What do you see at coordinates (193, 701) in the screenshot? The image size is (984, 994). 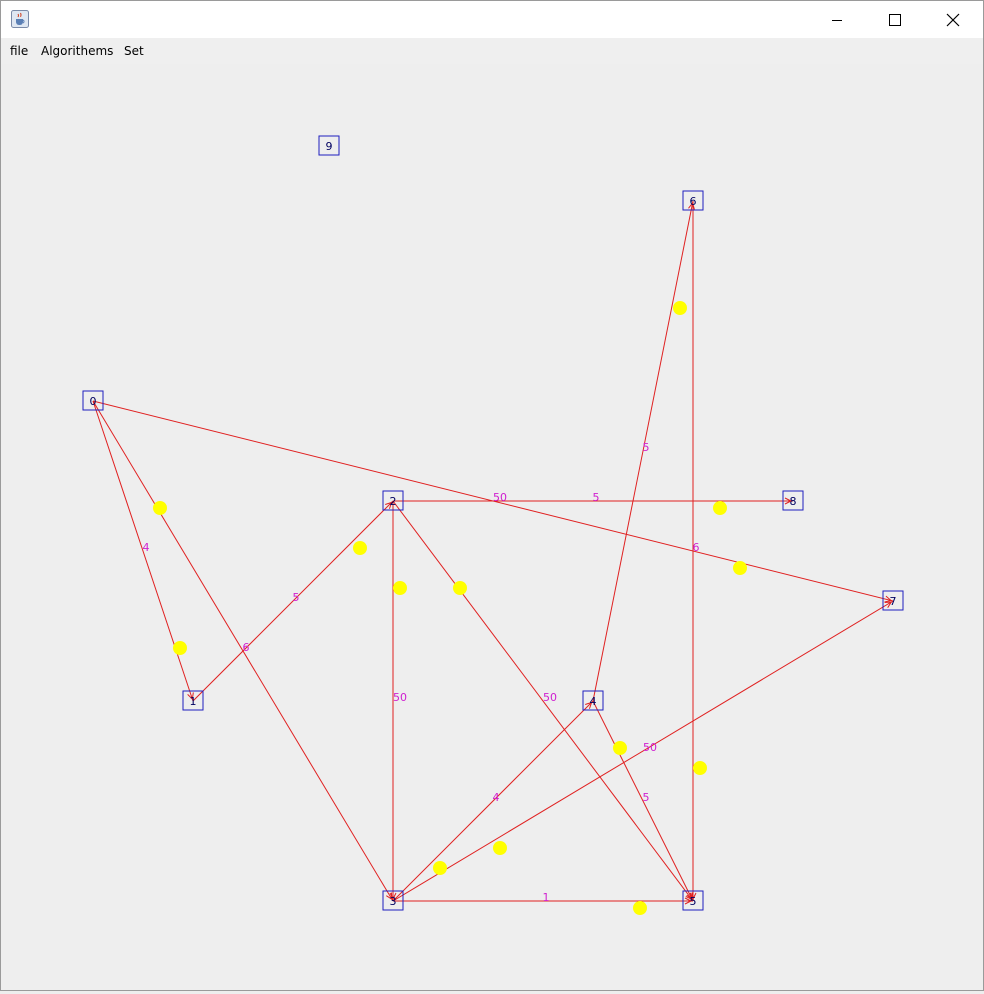 I see `node-label: 1` at bounding box center [193, 701].